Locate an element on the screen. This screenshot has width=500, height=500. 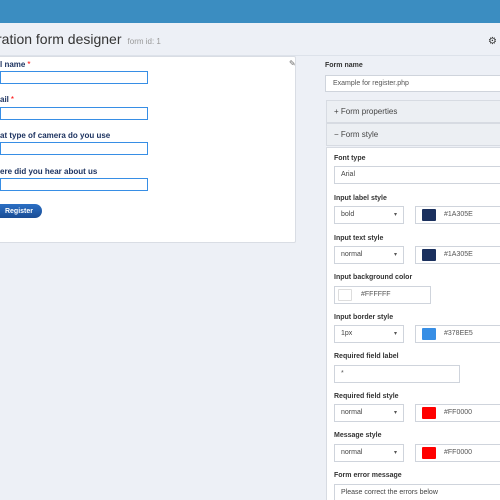
message-style-label: Message style is located at coordinates (358, 435).